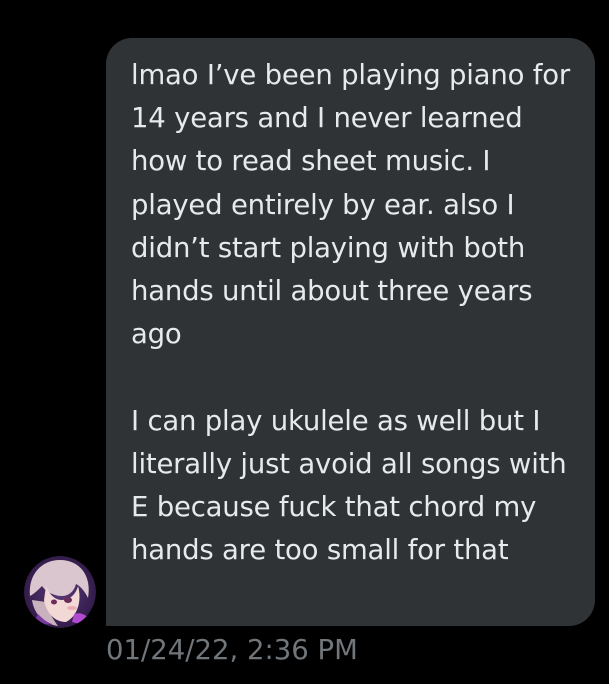 The width and height of the screenshot is (609, 684). What do you see at coordinates (232, 650) in the screenshot?
I see `message-timestamp: 01/24/22, 2:36 PM` at bounding box center [232, 650].